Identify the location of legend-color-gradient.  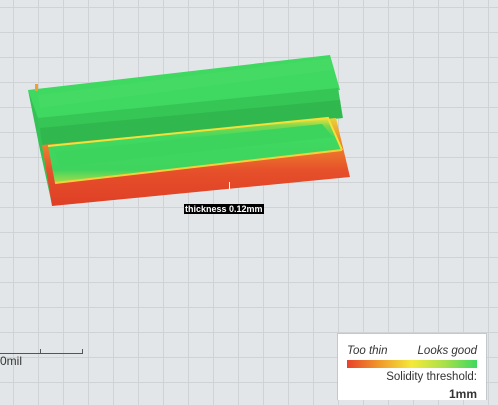
(412, 364).